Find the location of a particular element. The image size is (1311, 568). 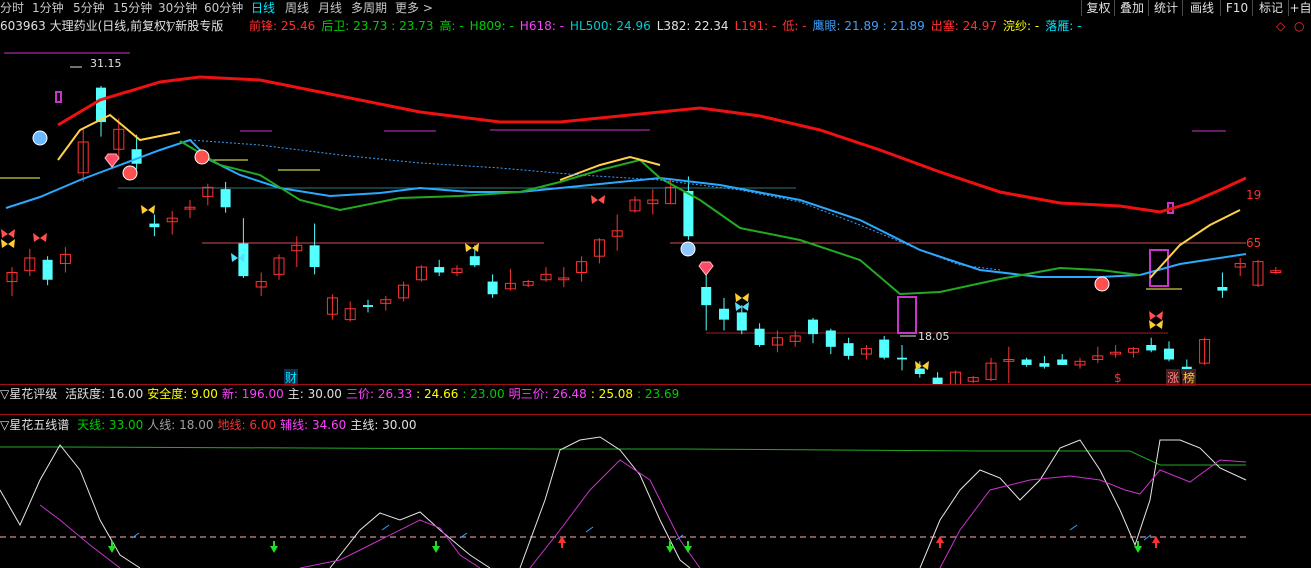

ma-fast-line is located at coordinates (333, 173).